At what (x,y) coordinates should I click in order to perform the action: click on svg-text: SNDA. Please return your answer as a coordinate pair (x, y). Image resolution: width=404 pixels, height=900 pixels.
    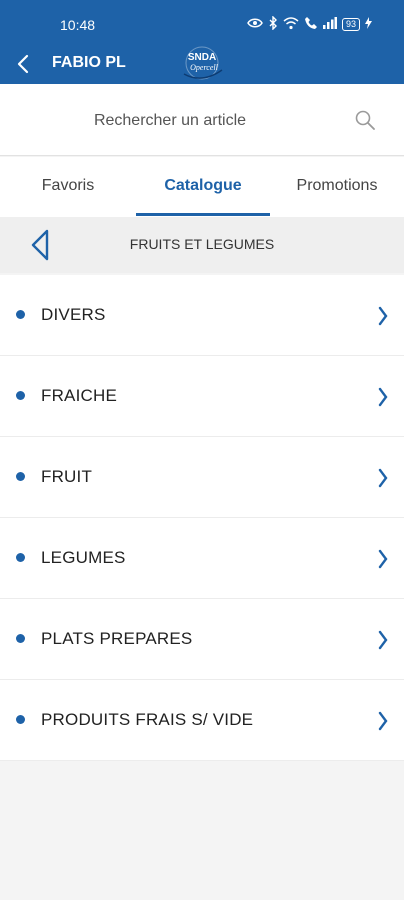
    Looking at the image, I should click on (202, 57).